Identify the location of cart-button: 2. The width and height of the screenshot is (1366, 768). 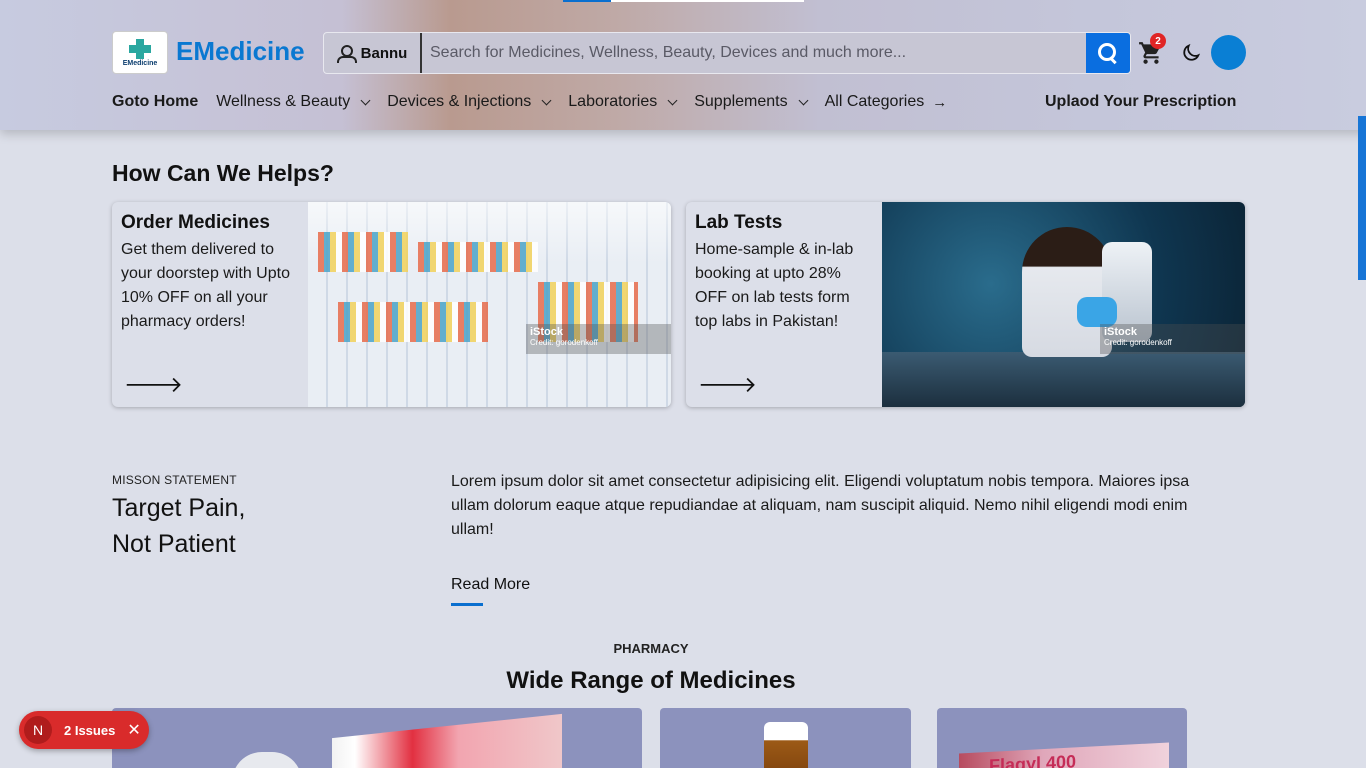
(1152, 49).